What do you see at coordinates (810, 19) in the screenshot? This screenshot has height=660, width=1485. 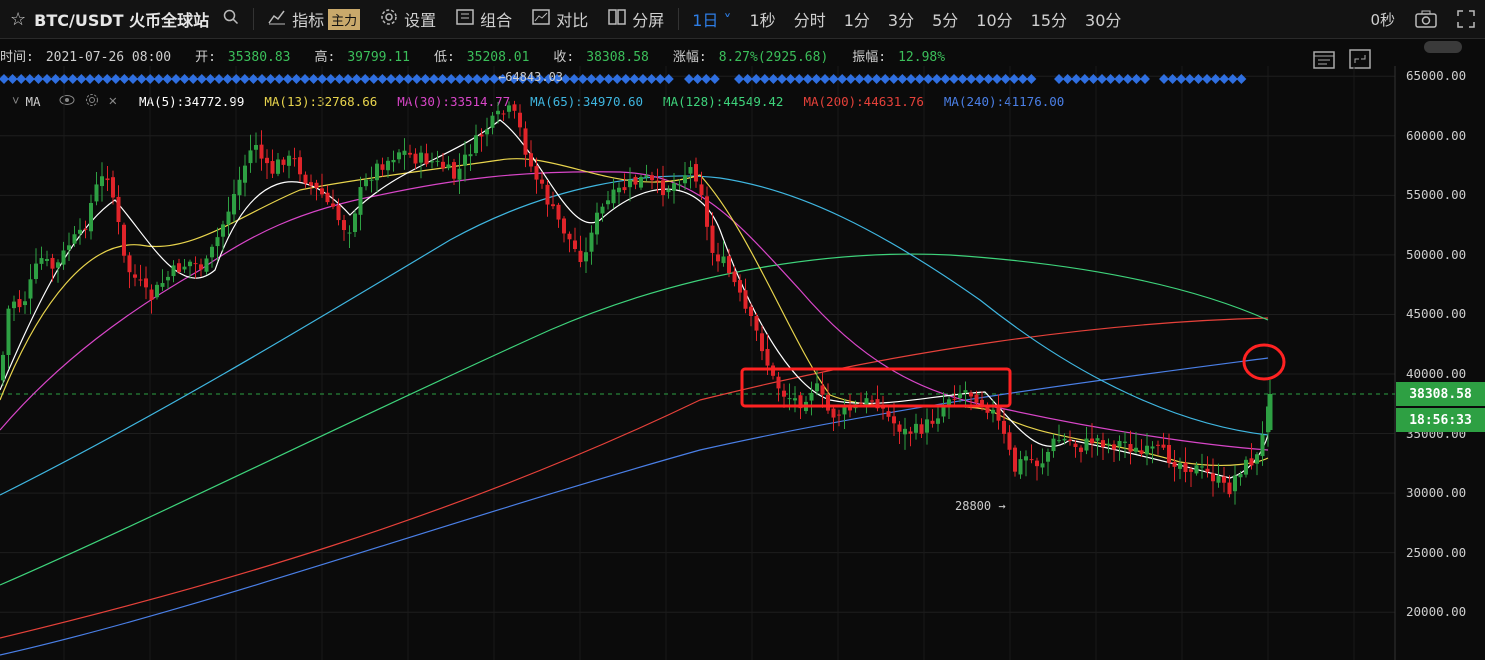 I see `timeframe-2: 分时` at bounding box center [810, 19].